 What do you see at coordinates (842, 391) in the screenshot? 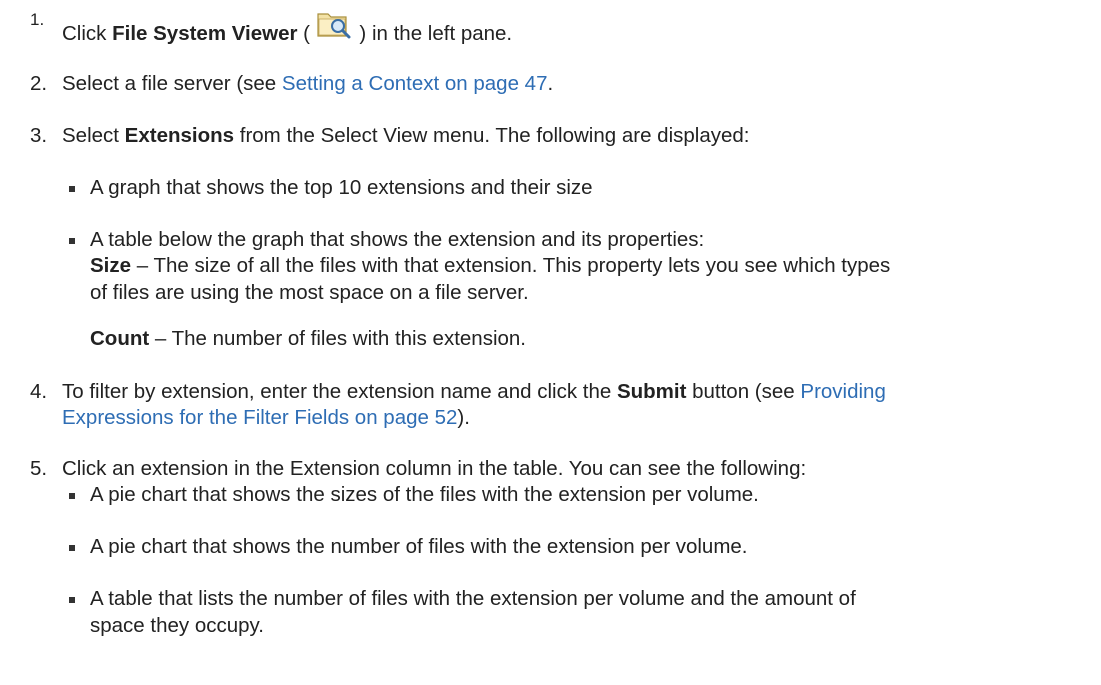
I see `providing-expressions-link: Providing` at bounding box center [842, 391].